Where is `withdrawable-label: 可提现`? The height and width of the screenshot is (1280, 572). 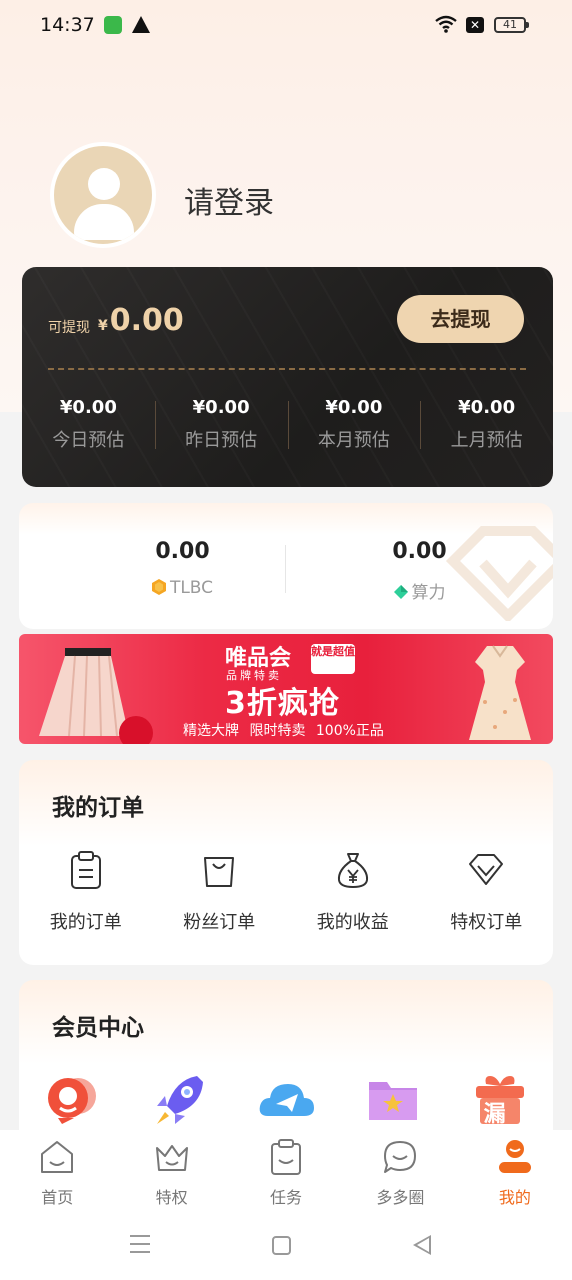
withdrawable-label: 可提现 is located at coordinates (69, 328).